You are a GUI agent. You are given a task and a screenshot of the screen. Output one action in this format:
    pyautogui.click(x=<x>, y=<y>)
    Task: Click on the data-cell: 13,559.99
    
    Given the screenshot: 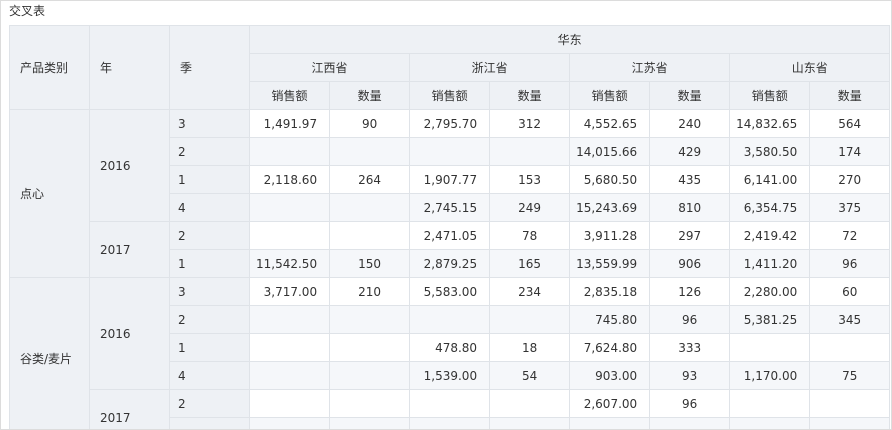 What is the action you would take?
    pyautogui.click(x=610, y=263)
    